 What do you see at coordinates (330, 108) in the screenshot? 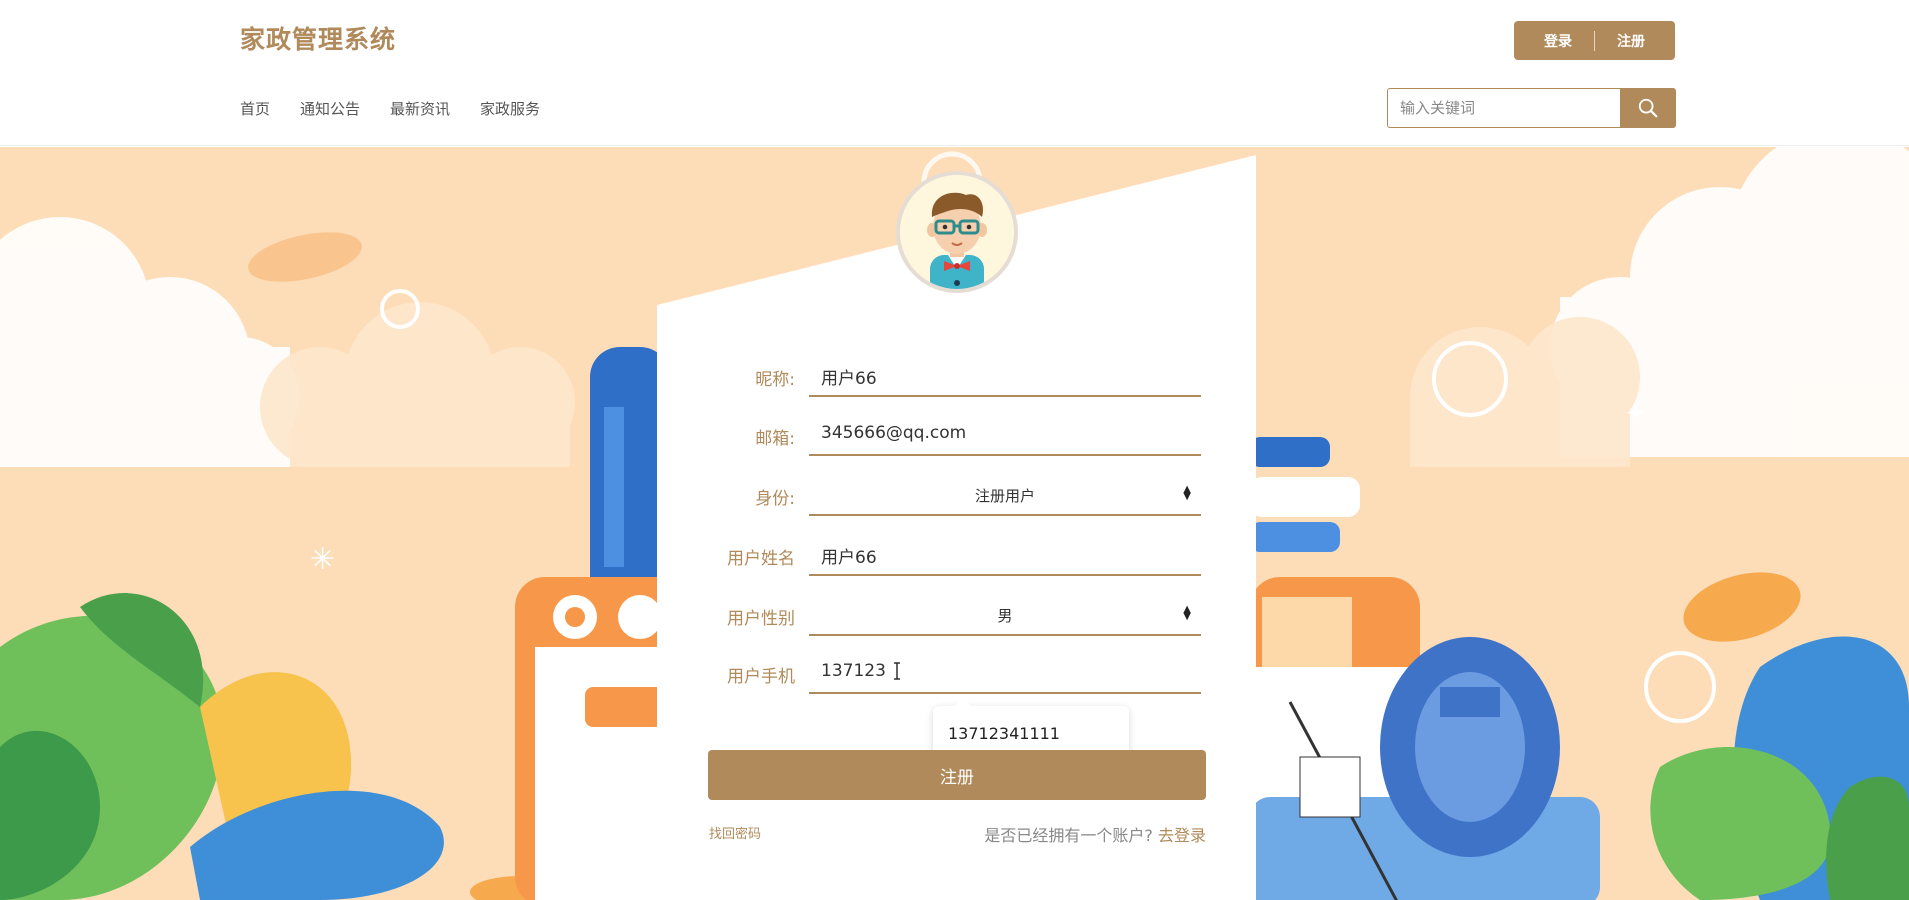
I see `nav-item-notices: 通知公告` at bounding box center [330, 108].